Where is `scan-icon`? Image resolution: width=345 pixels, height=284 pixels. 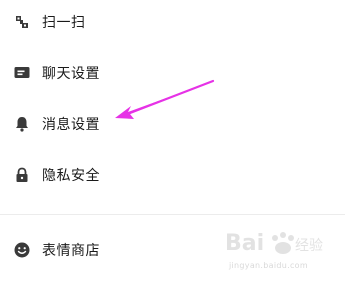 scan-icon is located at coordinates (22, 22).